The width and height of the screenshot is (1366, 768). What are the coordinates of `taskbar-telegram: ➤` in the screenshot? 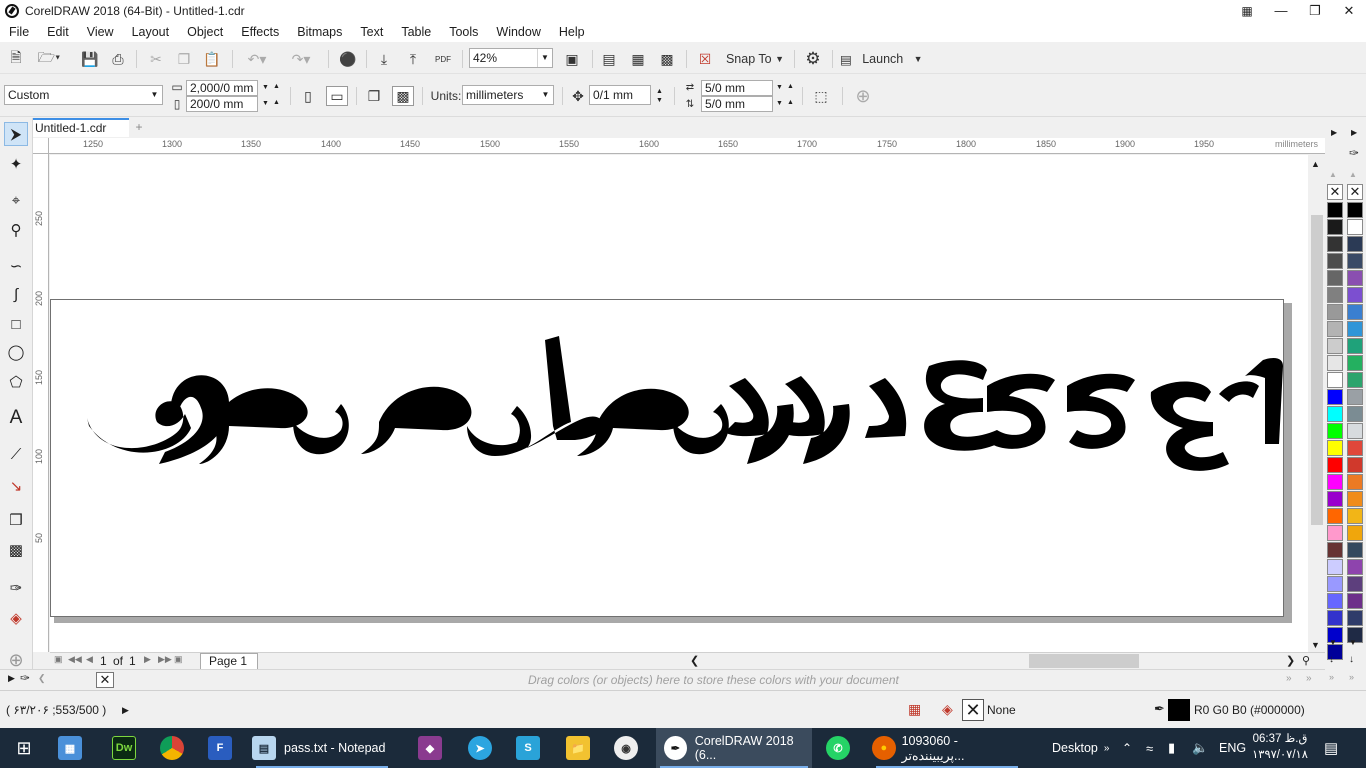 It's located at (480, 748).